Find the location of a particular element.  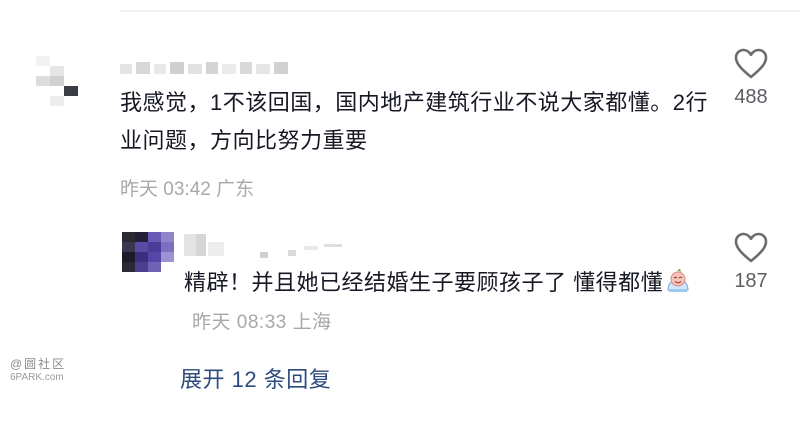

watermark-line1: @圆社区 is located at coordinates (38, 364).